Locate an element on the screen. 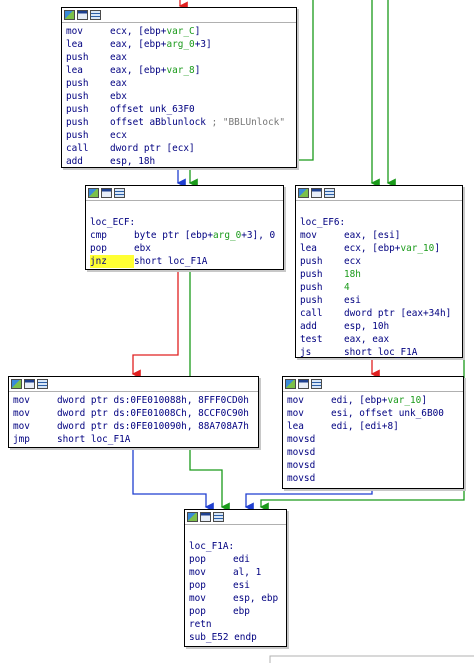 The height and width of the screenshot is (663, 474). asm-line: push offset aBblunlock ; "BBLUnlock" is located at coordinates (179, 122).